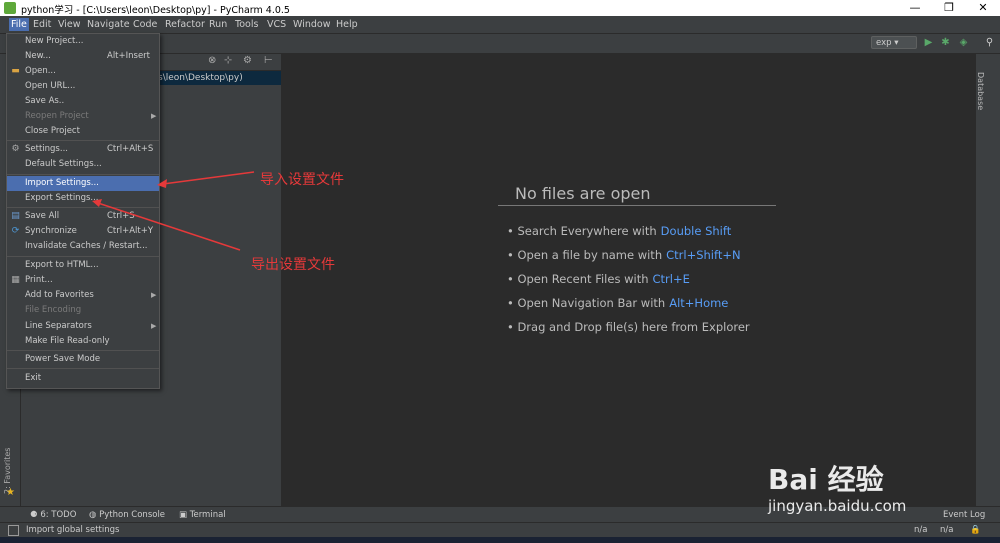 Image resolution: width=1000 pixels, height=543 pixels. I want to click on export-arrow, so click(169, 226).